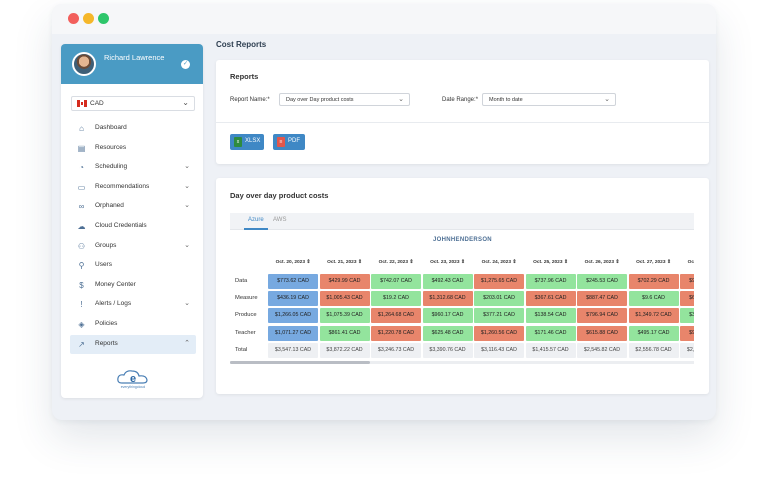 Image resolution: width=768 pixels, height=480 pixels. Describe the element at coordinates (238, 142) in the screenshot. I see `excel-icon: x` at that location.